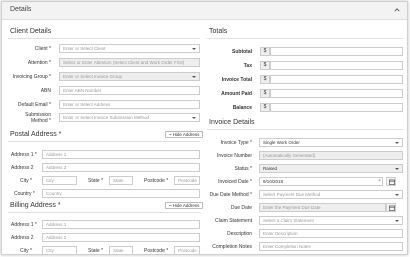 This screenshot has width=410, height=257. I want to click on invoiced-date-calendar-button, so click(391, 181).